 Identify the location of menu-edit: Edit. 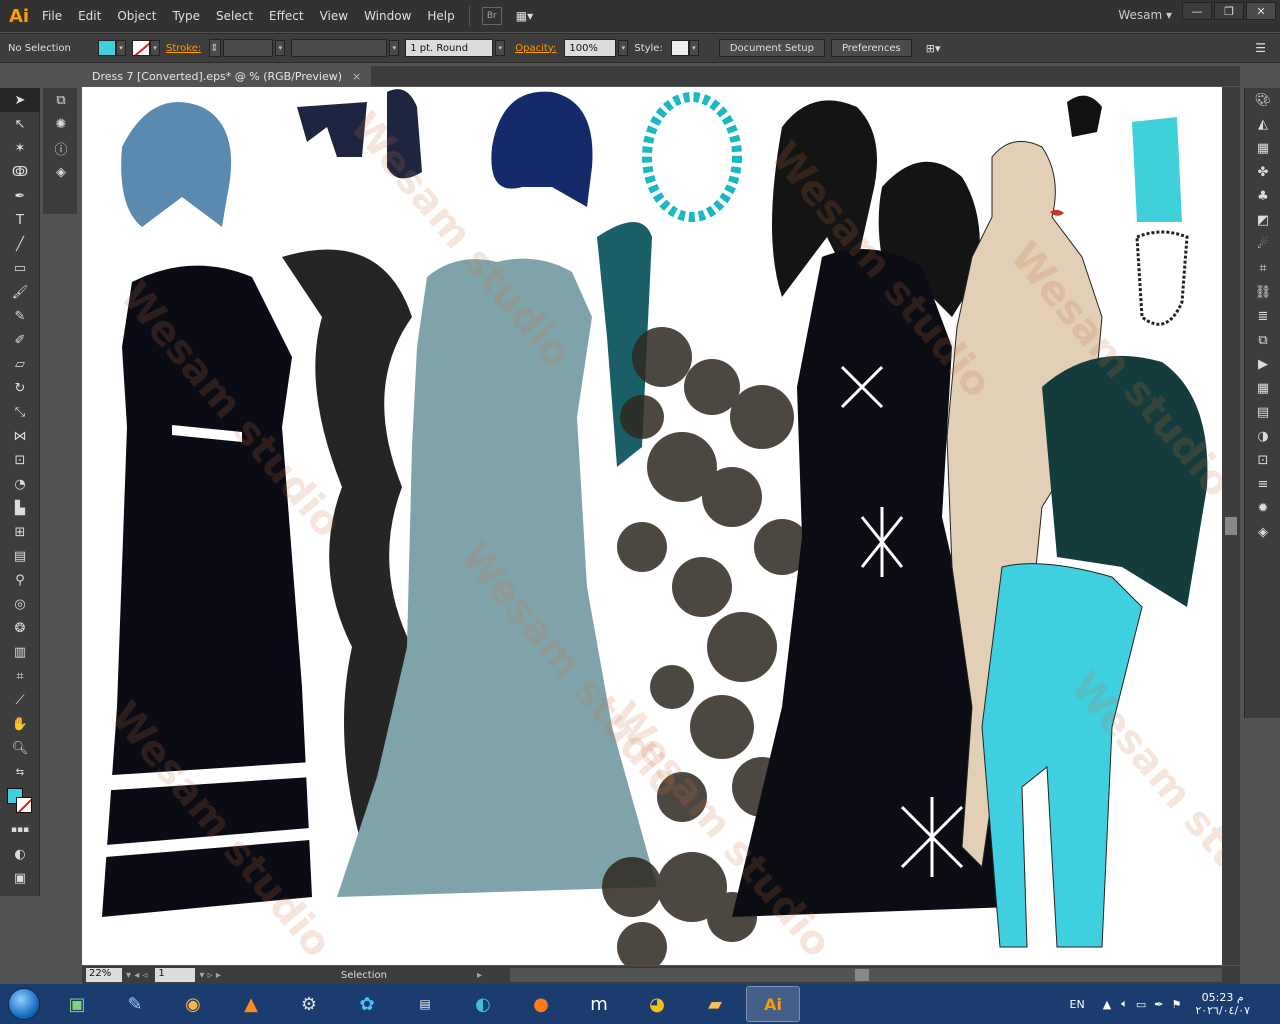
(89, 16).